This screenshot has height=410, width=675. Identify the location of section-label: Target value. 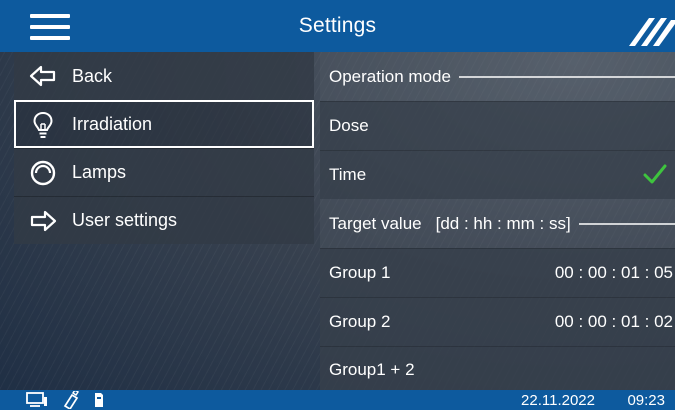
(375, 223).